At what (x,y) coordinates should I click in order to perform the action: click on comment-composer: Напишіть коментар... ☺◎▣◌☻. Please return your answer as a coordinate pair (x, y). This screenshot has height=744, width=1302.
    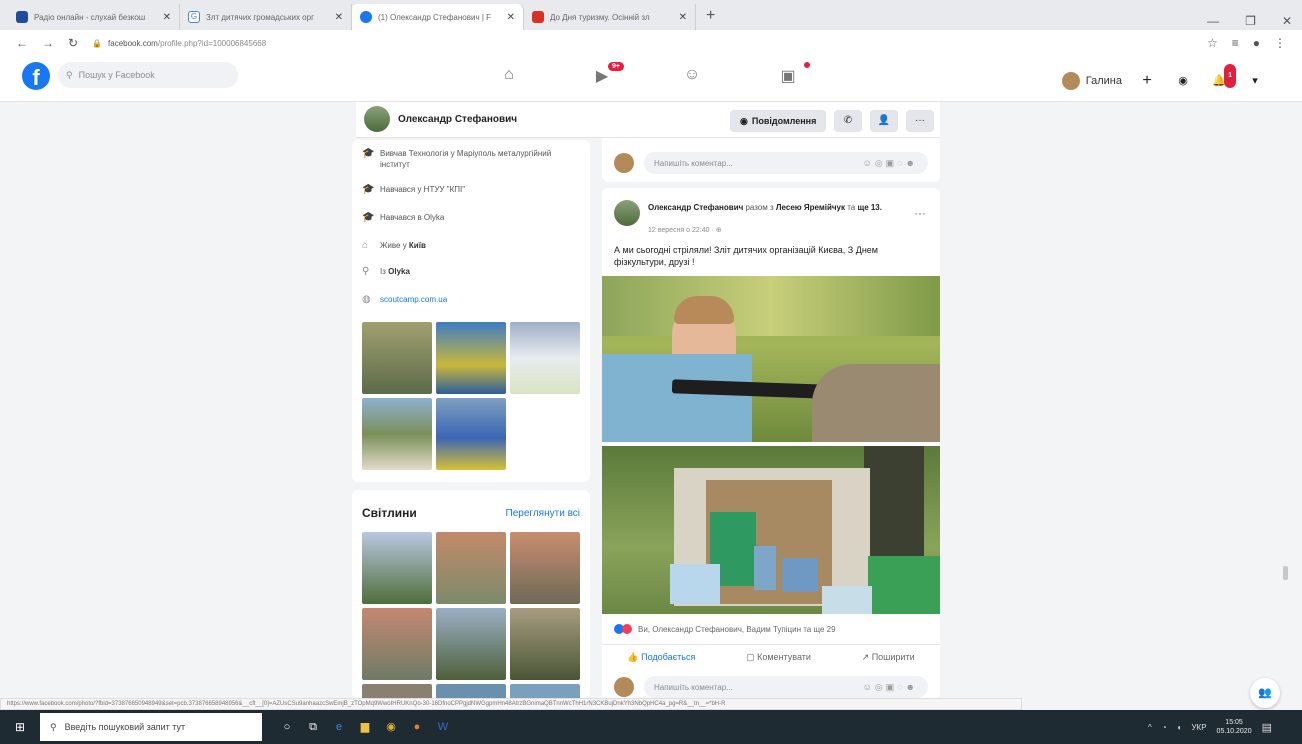
    Looking at the image, I should click on (771, 687).